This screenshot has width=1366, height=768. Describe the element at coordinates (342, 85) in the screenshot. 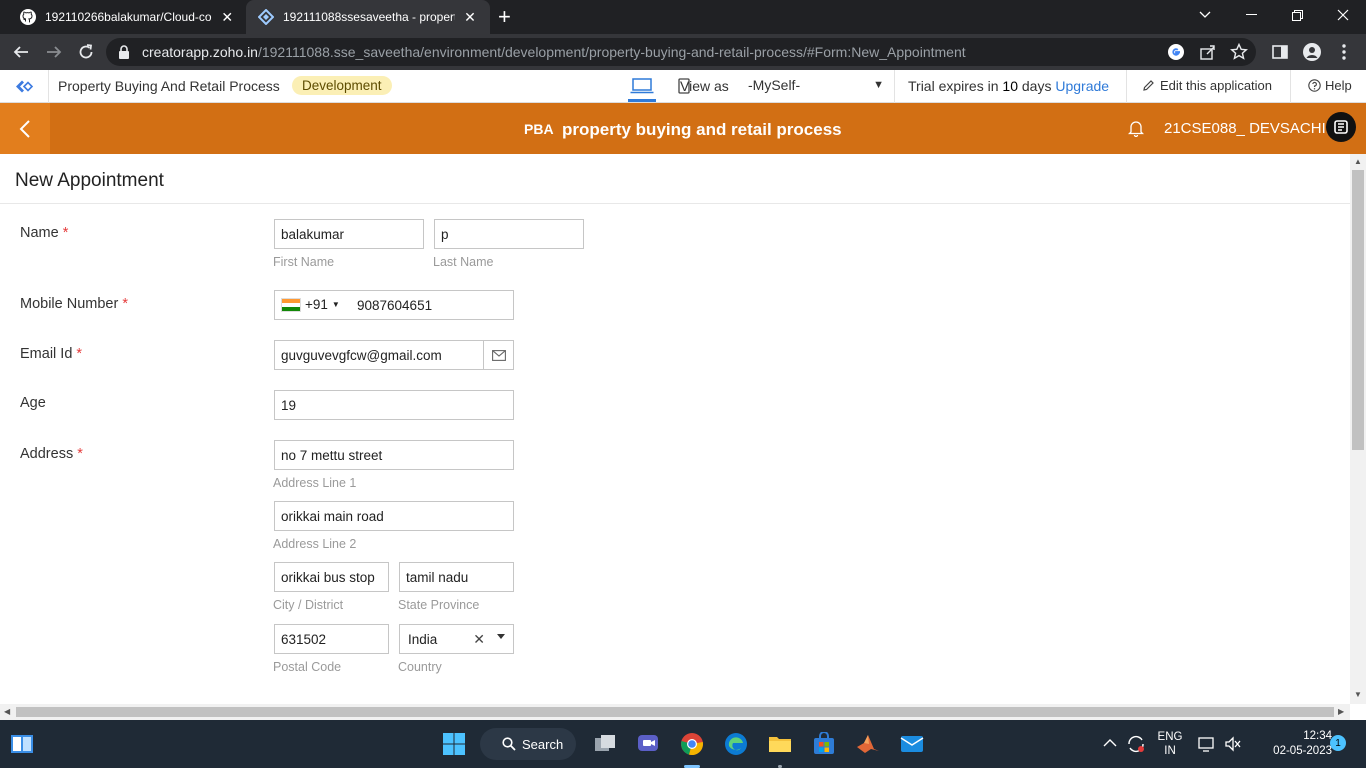

I see `environment-badge: Development` at that location.